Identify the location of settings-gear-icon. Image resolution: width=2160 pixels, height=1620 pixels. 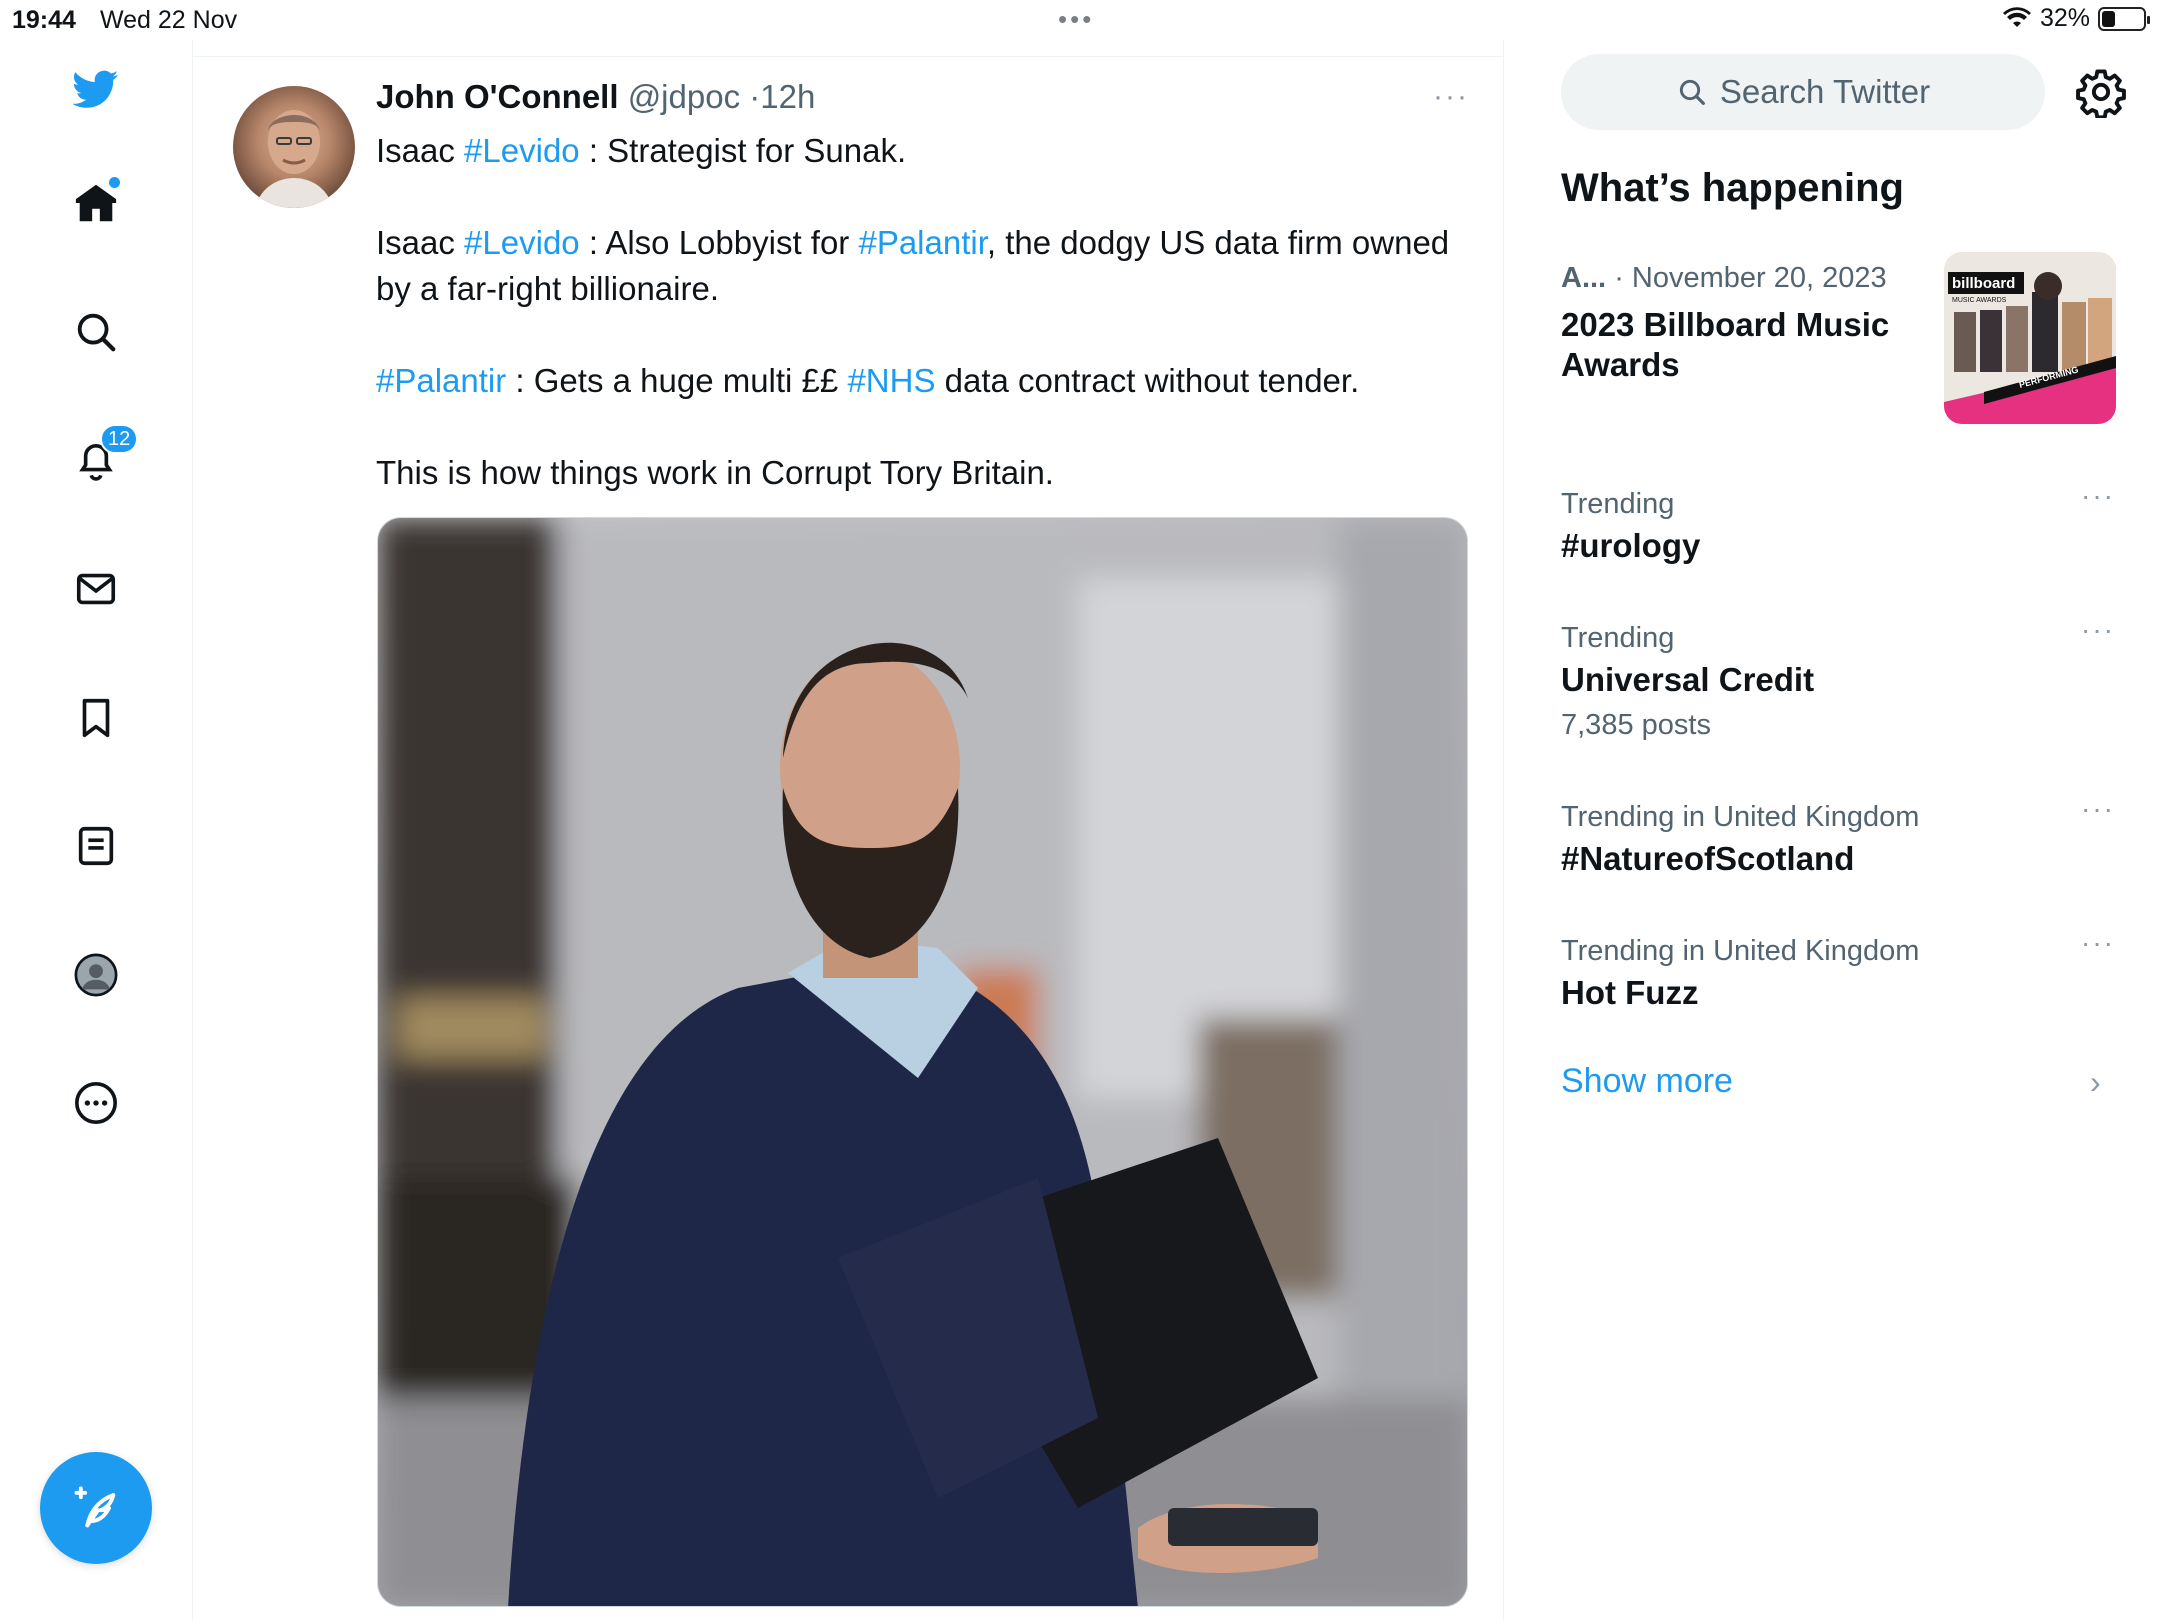
(2101, 92).